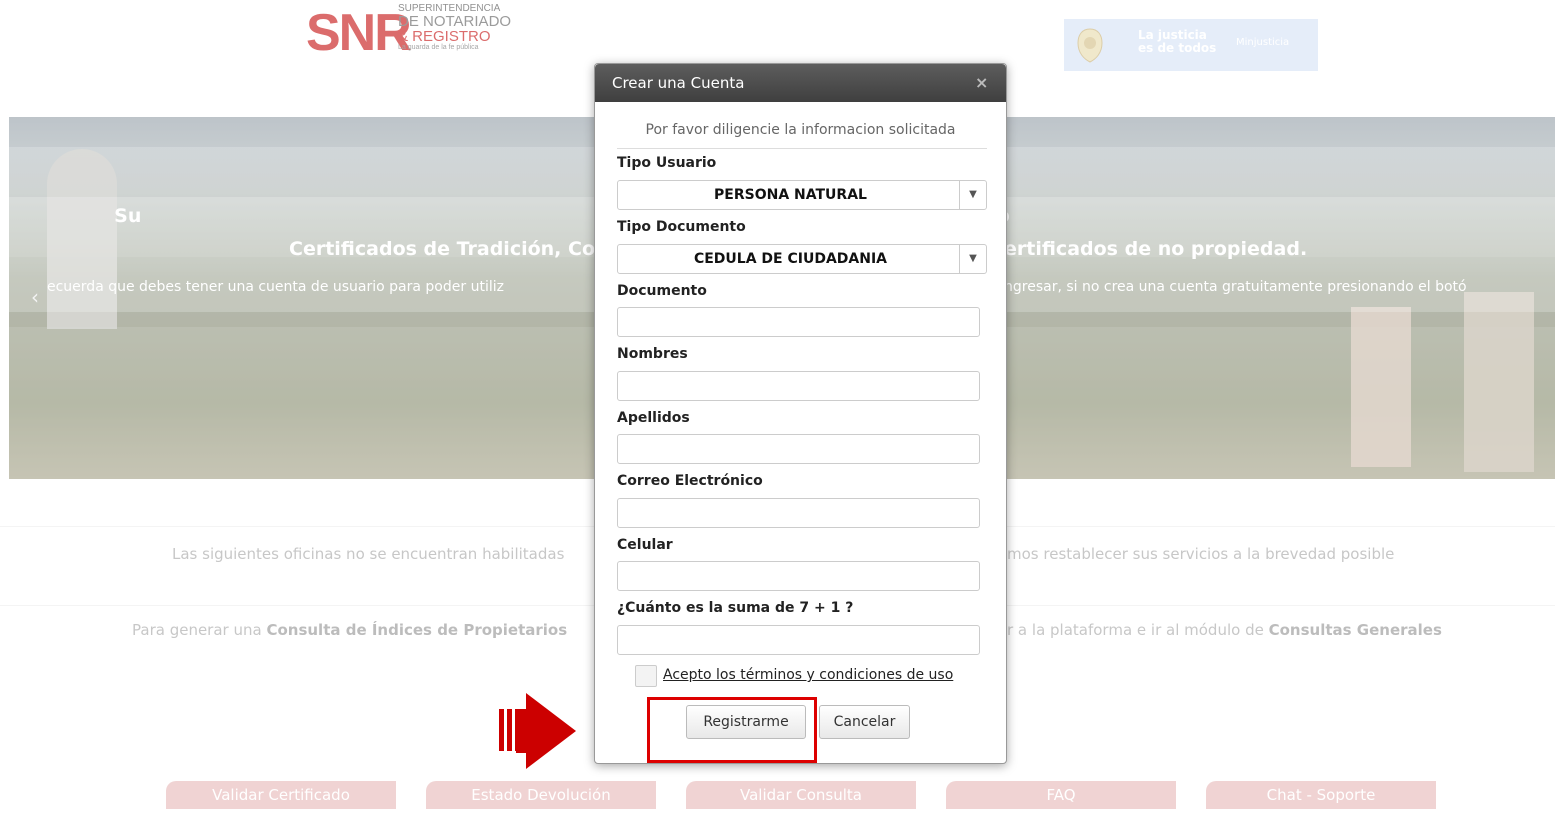  Describe the element at coordinates (735, 608) in the screenshot. I see `captcha-label: ¿Cuánto es la suma de 7 + 1 ?` at that location.